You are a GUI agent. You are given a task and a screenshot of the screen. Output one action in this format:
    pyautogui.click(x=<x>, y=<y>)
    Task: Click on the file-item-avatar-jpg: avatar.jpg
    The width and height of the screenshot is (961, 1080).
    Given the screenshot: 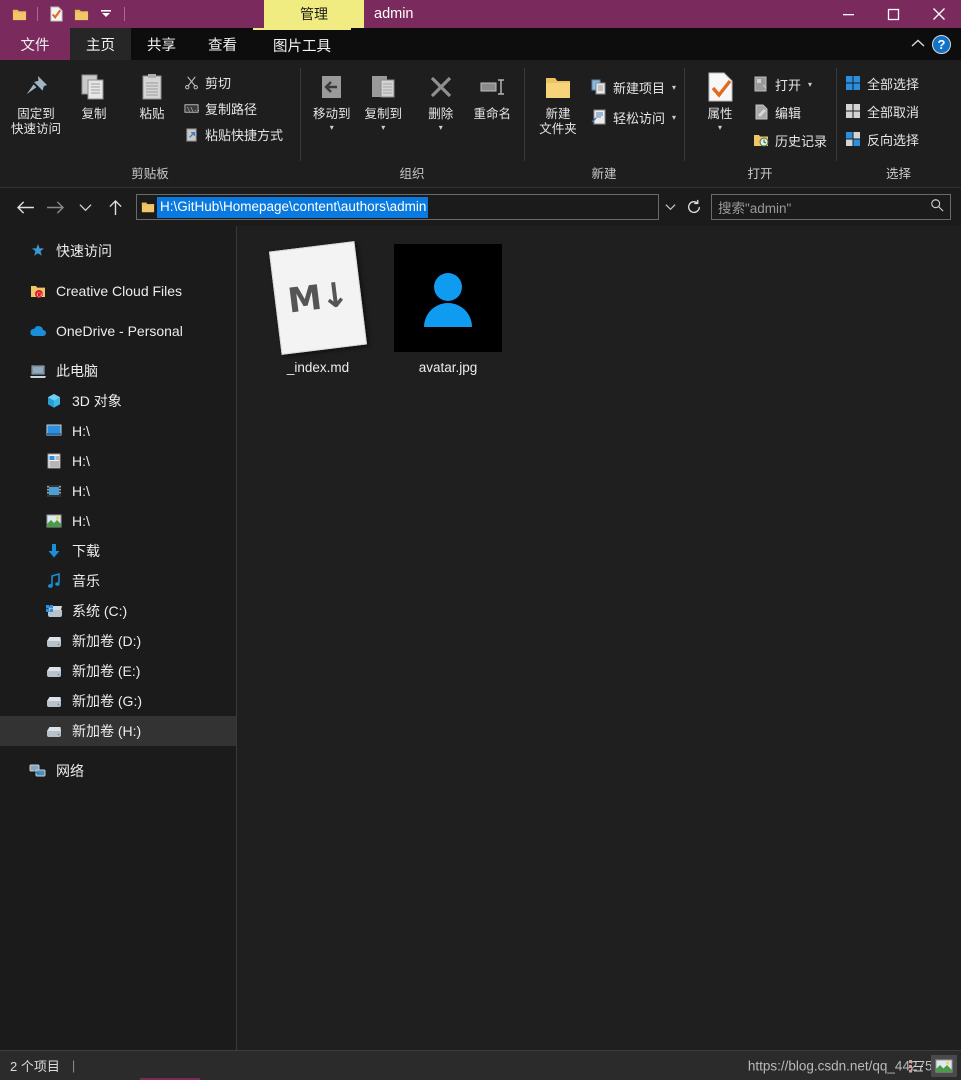 What is the action you would take?
    pyautogui.click(x=448, y=308)
    